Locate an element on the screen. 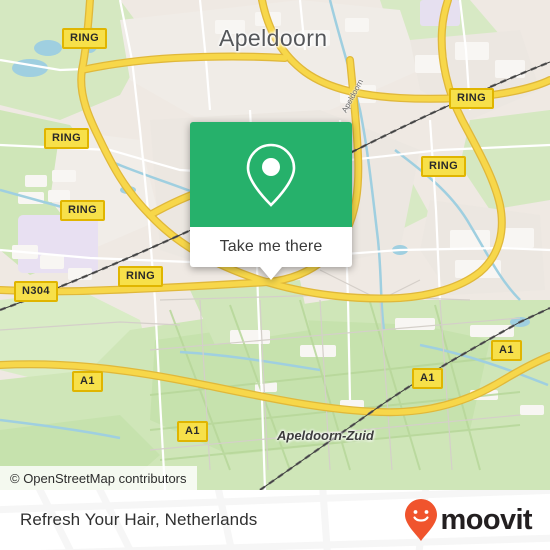 This screenshot has height=550, width=550. location-popup: Take me there is located at coordinates (271, 201).